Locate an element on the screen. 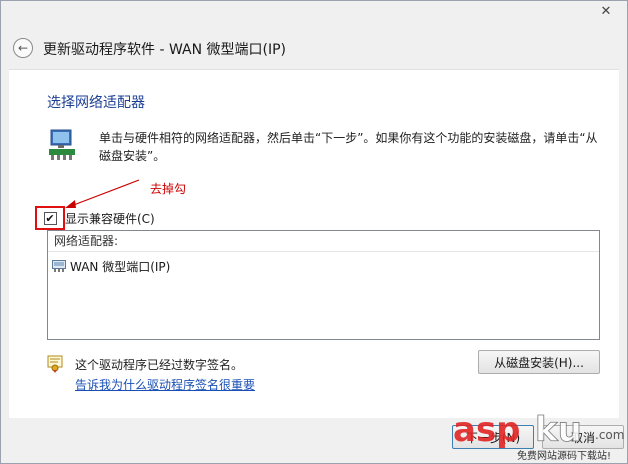 The width and height of the screenshot is (628, 464). window-title: 更新驱动程序软件 - WAN 微型端口(IP) is located at coordinates (165, 50).